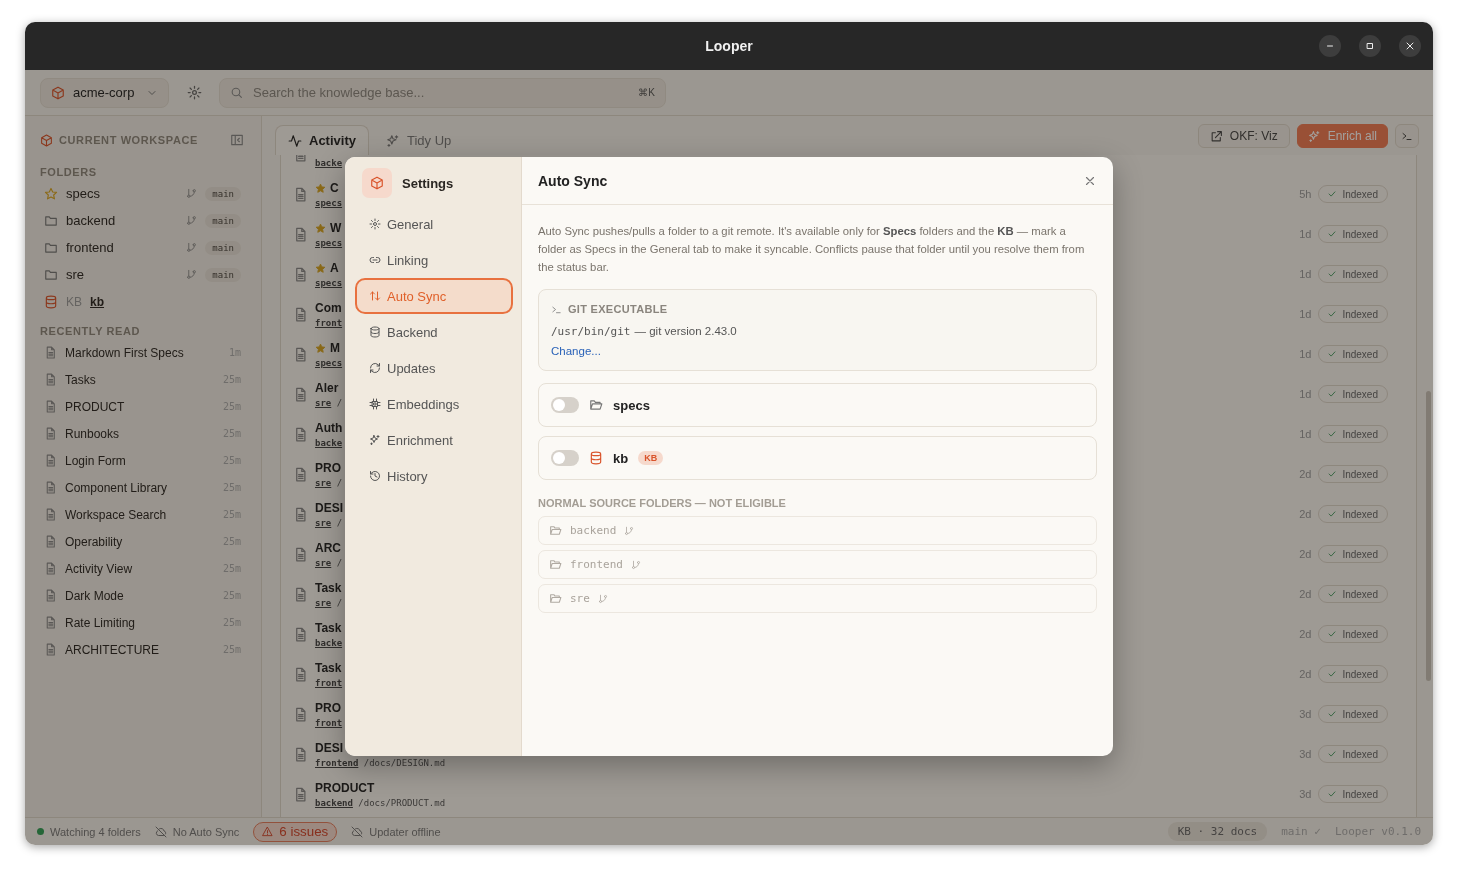 The image size is (1459, 873). What do you see at coordinates (97, 301) in the screenshot?
I see `folder-name: kb` at bounding box center [97, 301].